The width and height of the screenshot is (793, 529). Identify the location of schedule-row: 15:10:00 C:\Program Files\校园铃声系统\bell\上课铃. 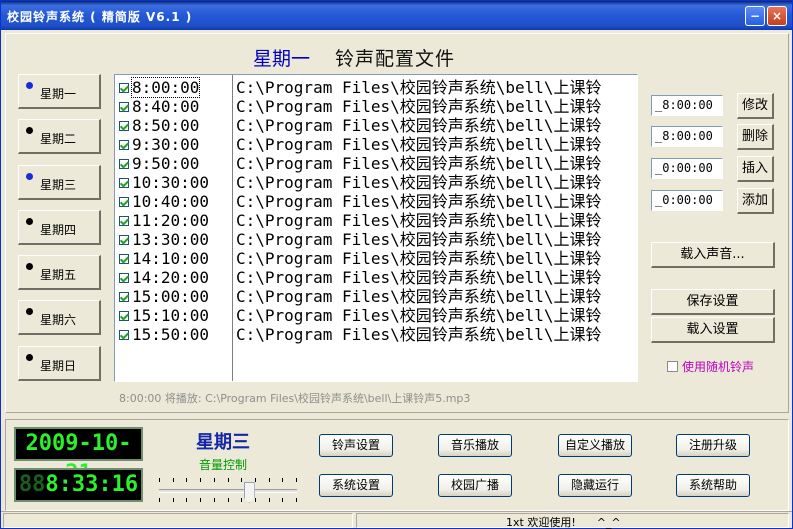
(376, 315).